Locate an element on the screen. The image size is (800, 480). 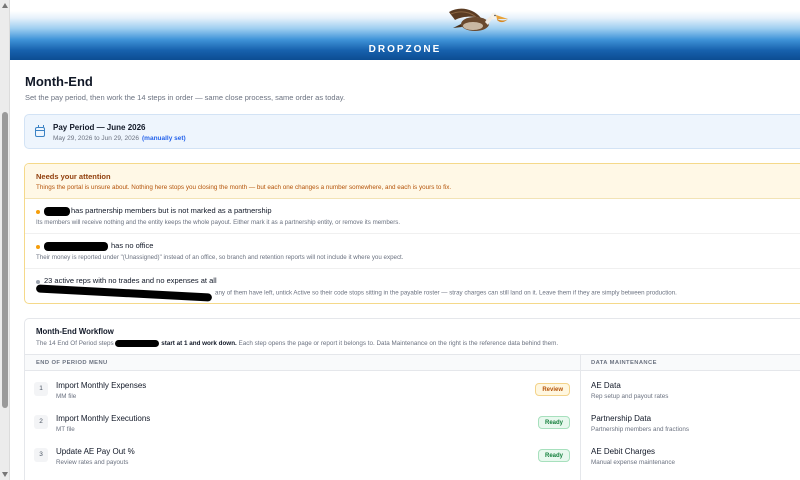
manually-set-label: (manually set) is located at coordinates (164, 138).